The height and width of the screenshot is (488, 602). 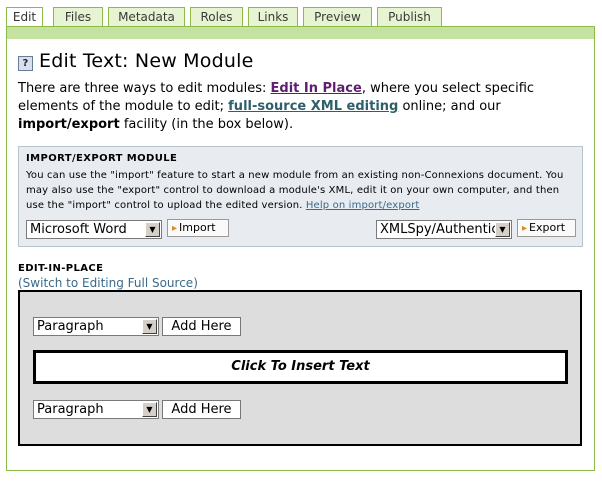 I want to click on export-button: ▸ Export, so click(x=546, y=228).